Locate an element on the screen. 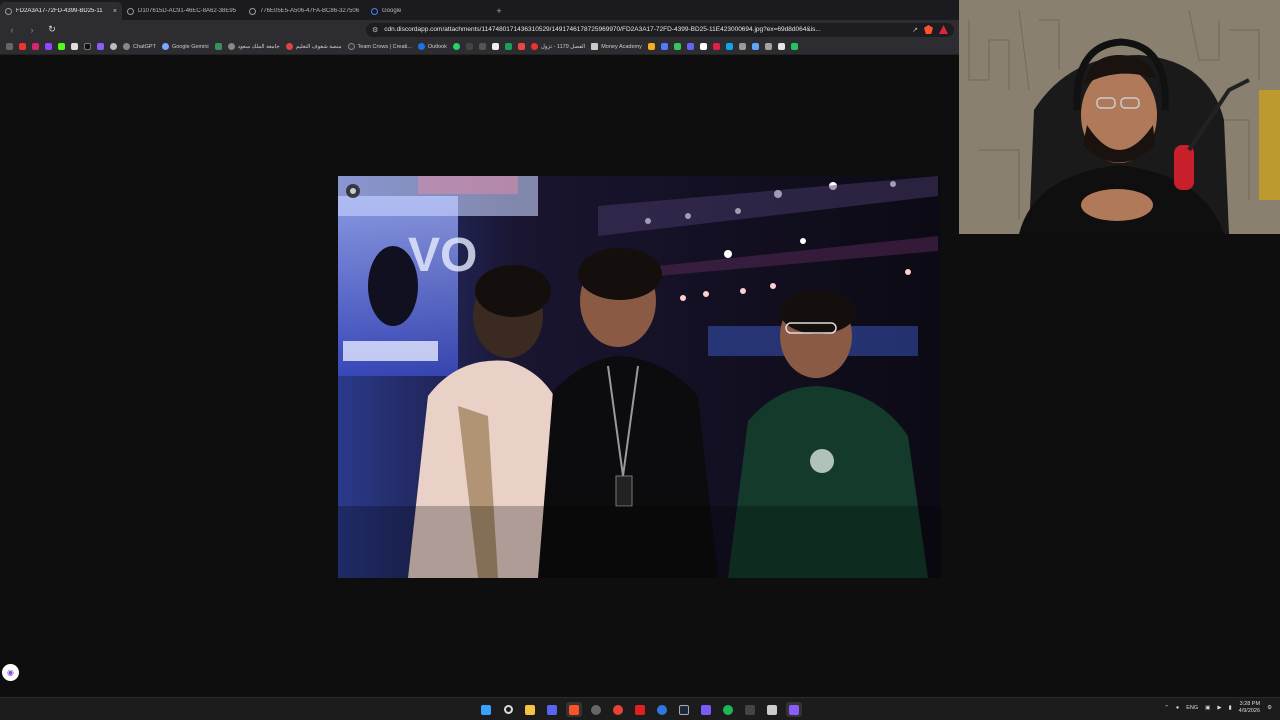  notification-icon: ⚙ is located at coordinates (1269, 708).